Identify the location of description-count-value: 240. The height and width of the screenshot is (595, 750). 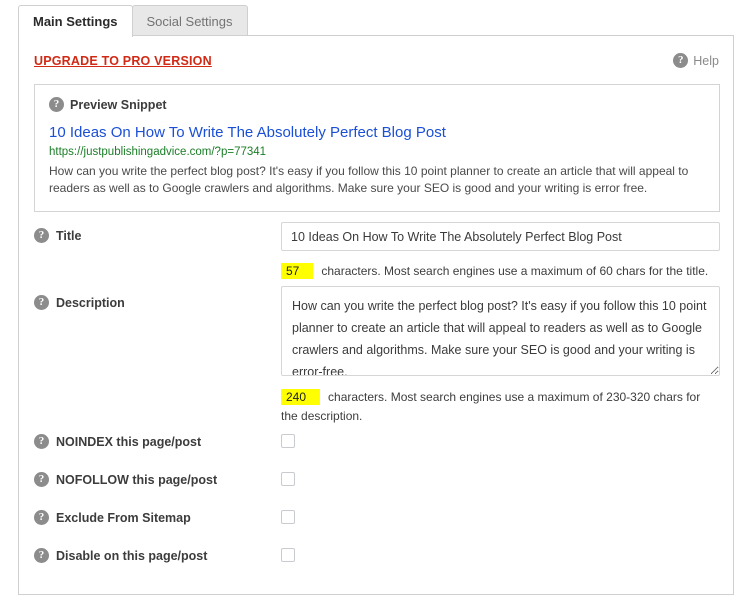
(301, 397).